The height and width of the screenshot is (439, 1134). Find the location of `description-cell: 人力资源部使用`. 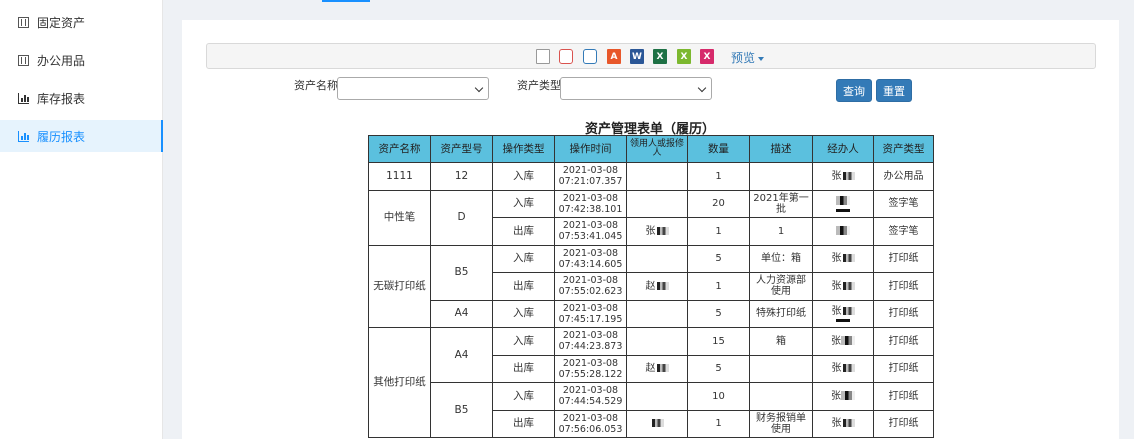

description-cell: 人力资源部使用 is located at coordinates (781, 286).